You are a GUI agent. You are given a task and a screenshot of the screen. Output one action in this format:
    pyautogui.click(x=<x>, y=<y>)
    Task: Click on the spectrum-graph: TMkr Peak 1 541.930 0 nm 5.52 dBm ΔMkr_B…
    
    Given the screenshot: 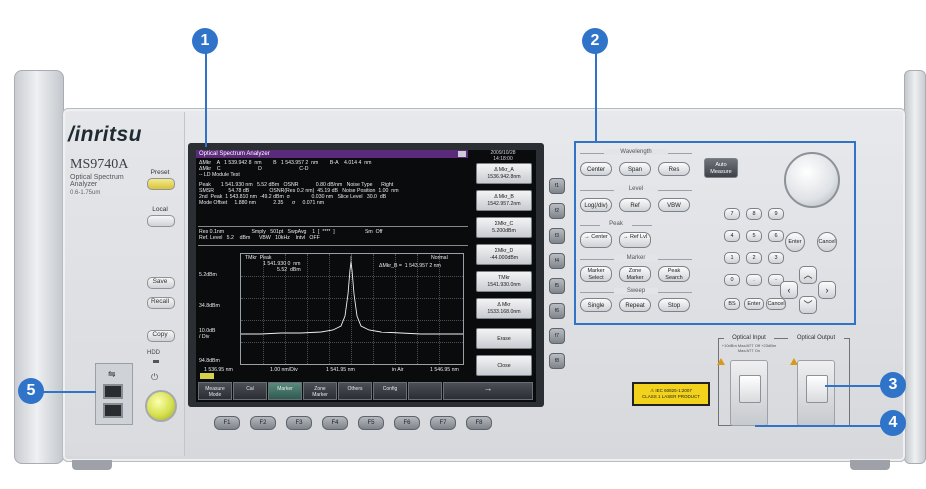 What is the action you would take?
    pyautogui.click(x=352, y=309)
    